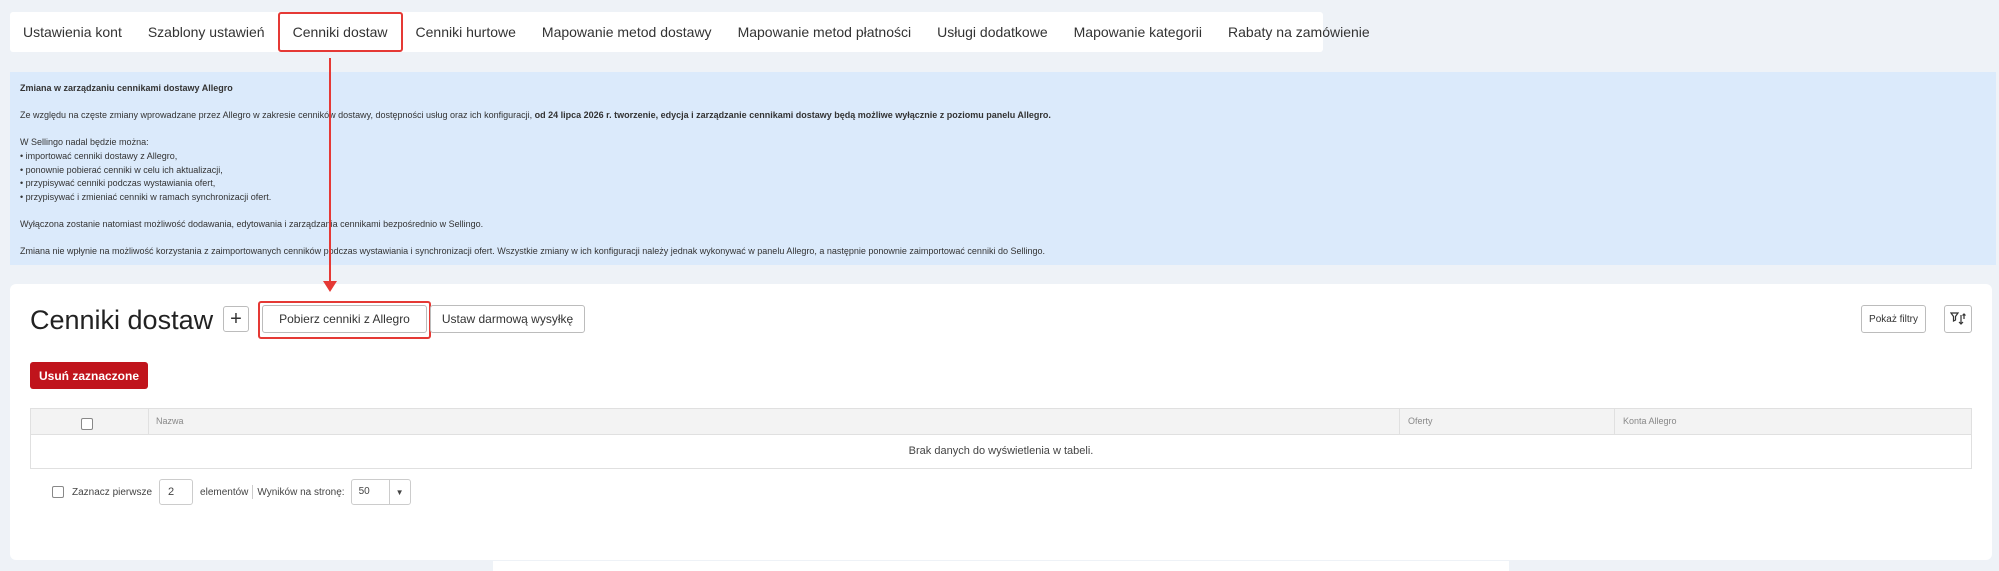 The width and height of the screenshot is (1999, 571). Describe the element at coordinates (253, 492) in the screenshot. I see `divider` at that location.